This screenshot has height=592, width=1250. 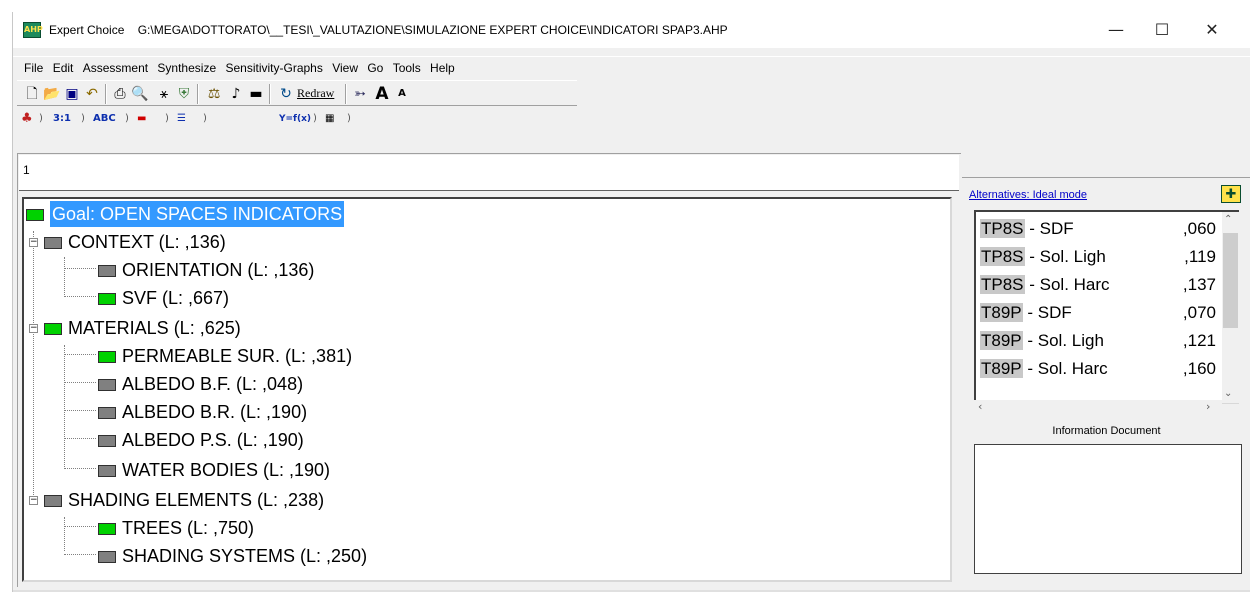 What do you see at coordinates (104, 119) in the screenshot?
I see `tab-abc: ABC` at bounding box center [104, 119].